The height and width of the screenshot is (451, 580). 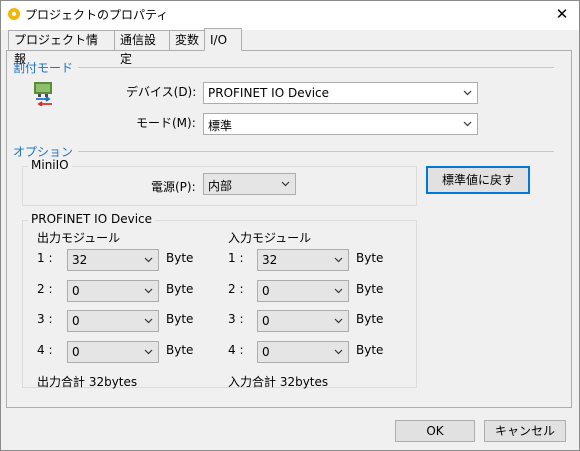 What do you see at coordinates (270, 260) in the screenshot?
I see `input-module-1-value: 32` at bounding box center [270, 260].